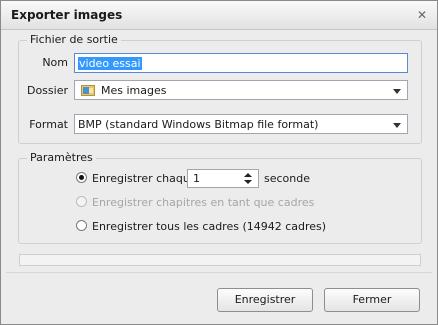 The width and height of the screenshot is (438, 325). What do you see at coordinates (220, 260) in the screenshot?
I see `progress-bar` at bounding box center [220, 260].